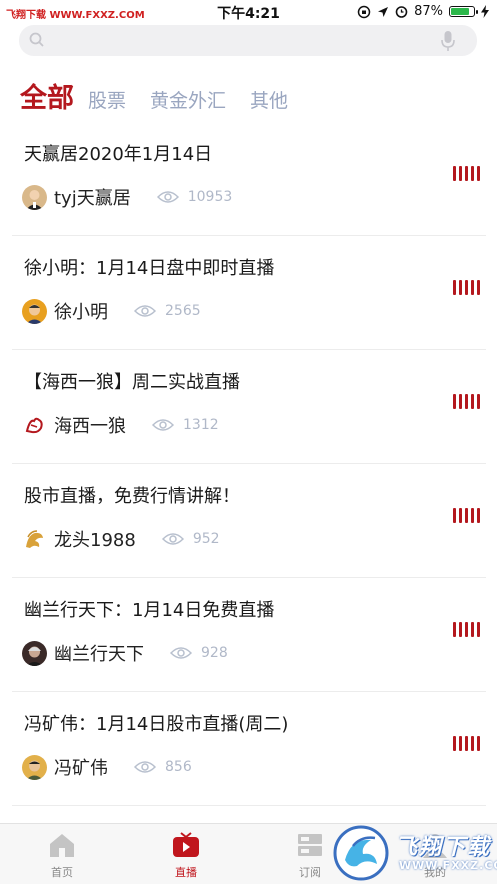 The image size is (497, 884). I want to click on watermark-logo: 飞翔下载 WWW.FXXZ.COM, so click(412, 853).